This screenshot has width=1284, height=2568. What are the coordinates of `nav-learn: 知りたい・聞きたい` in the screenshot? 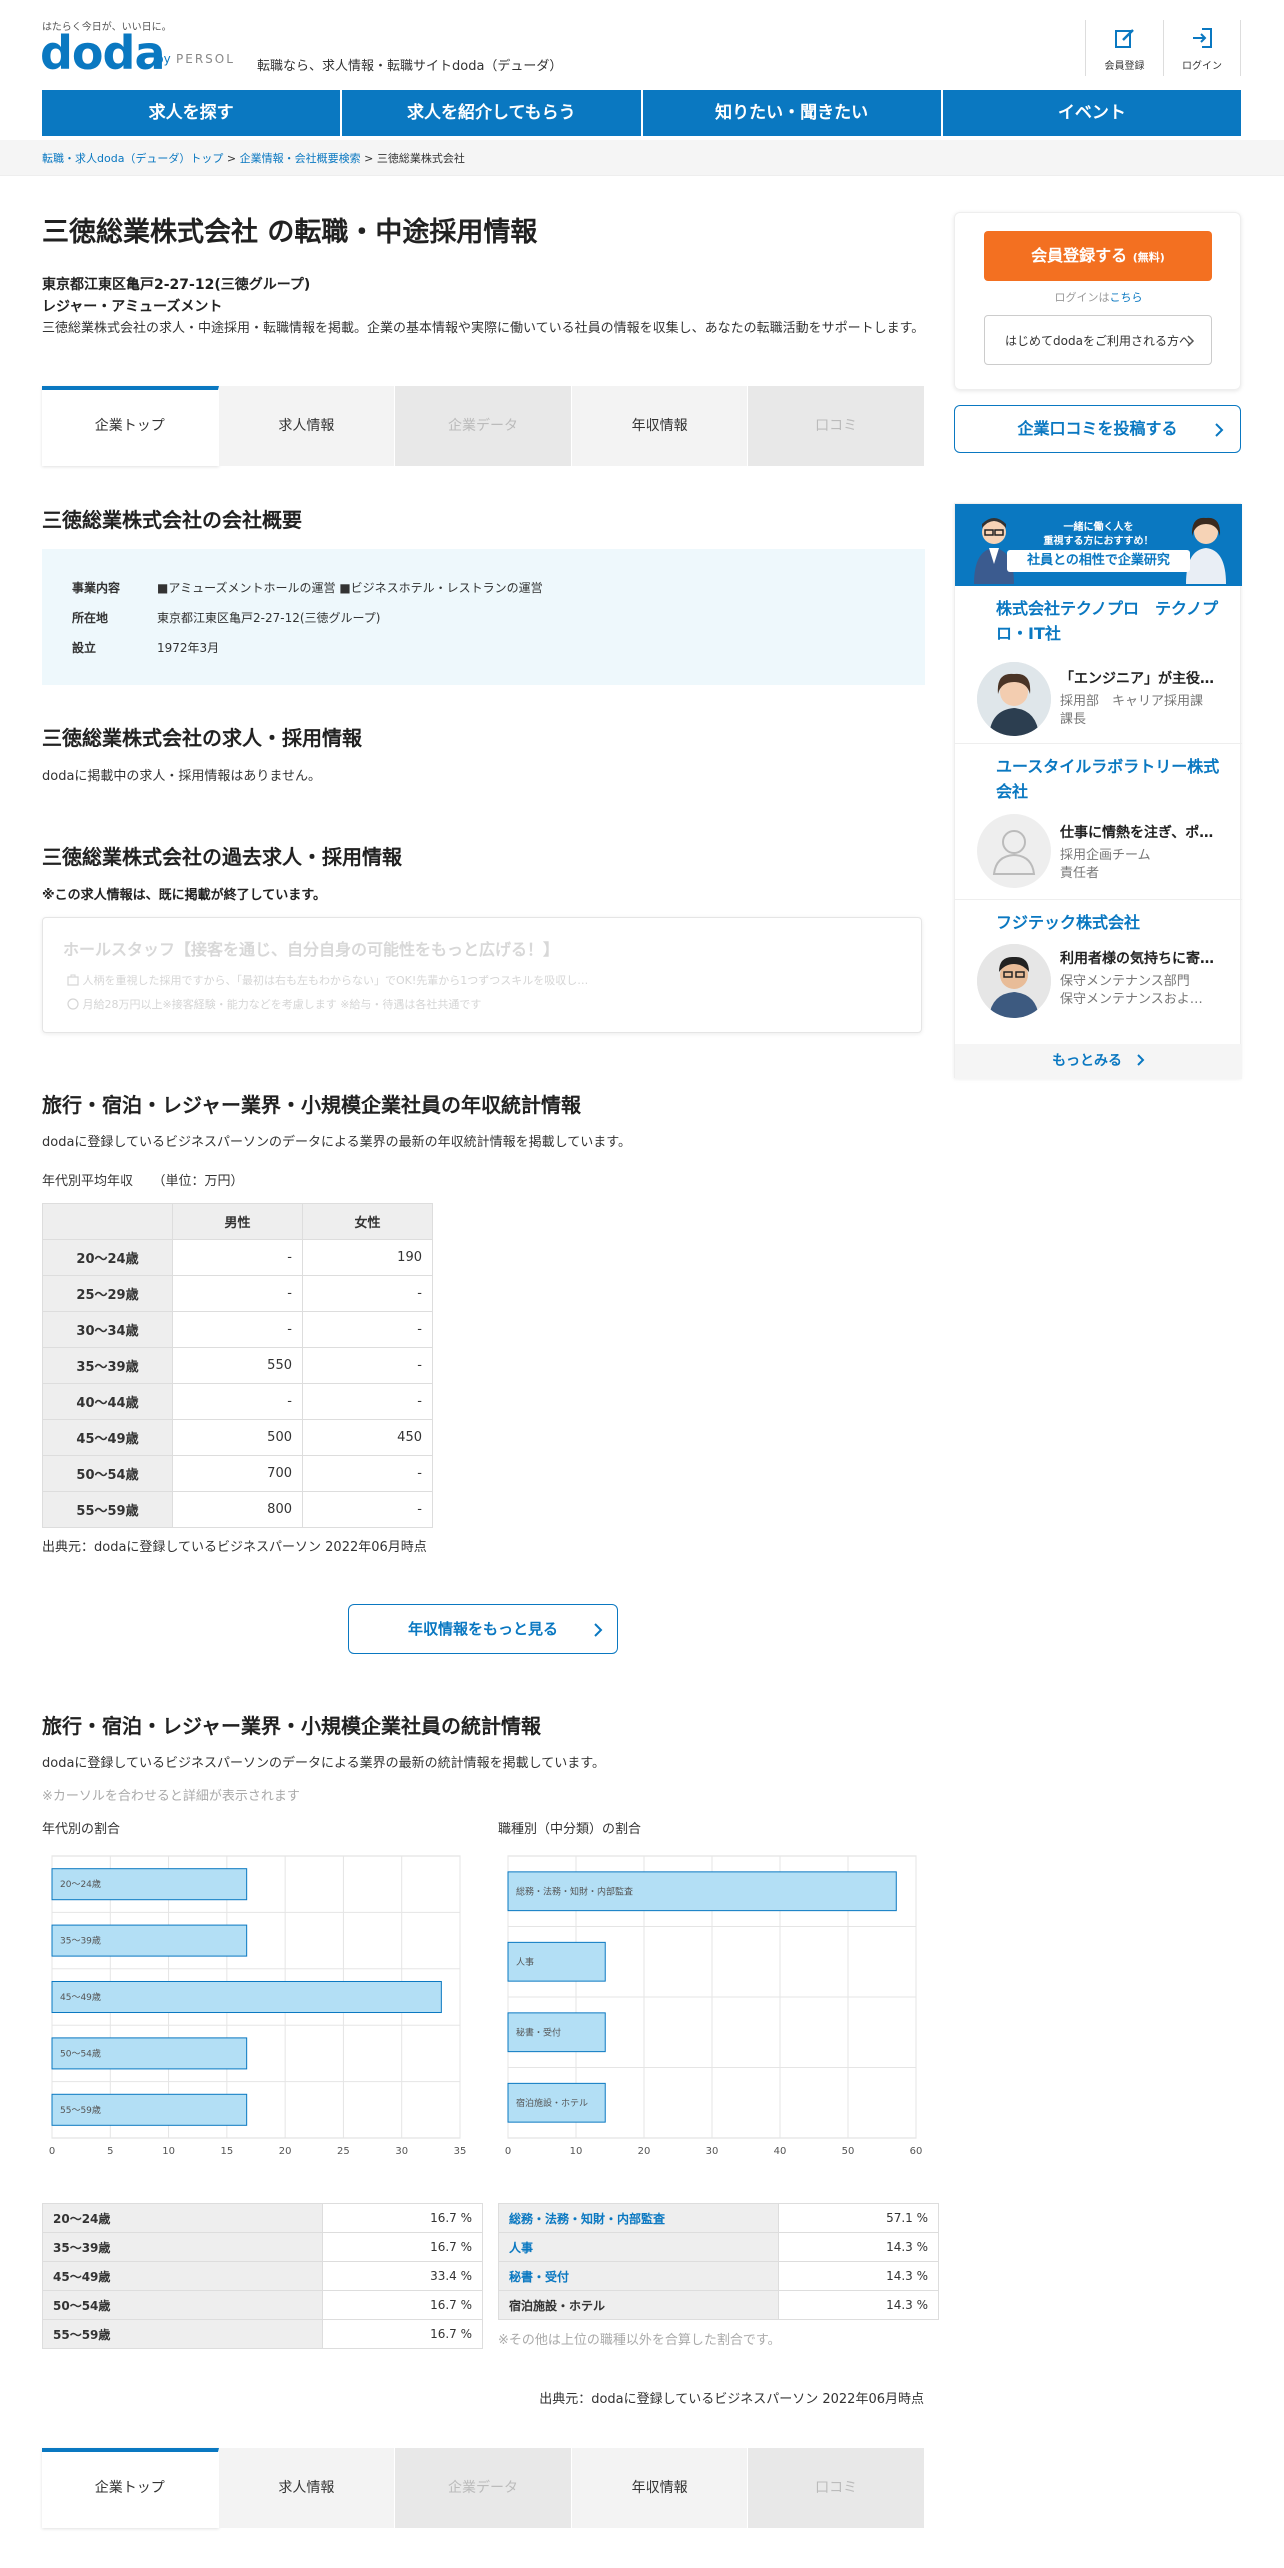 It's located at (793, 113).